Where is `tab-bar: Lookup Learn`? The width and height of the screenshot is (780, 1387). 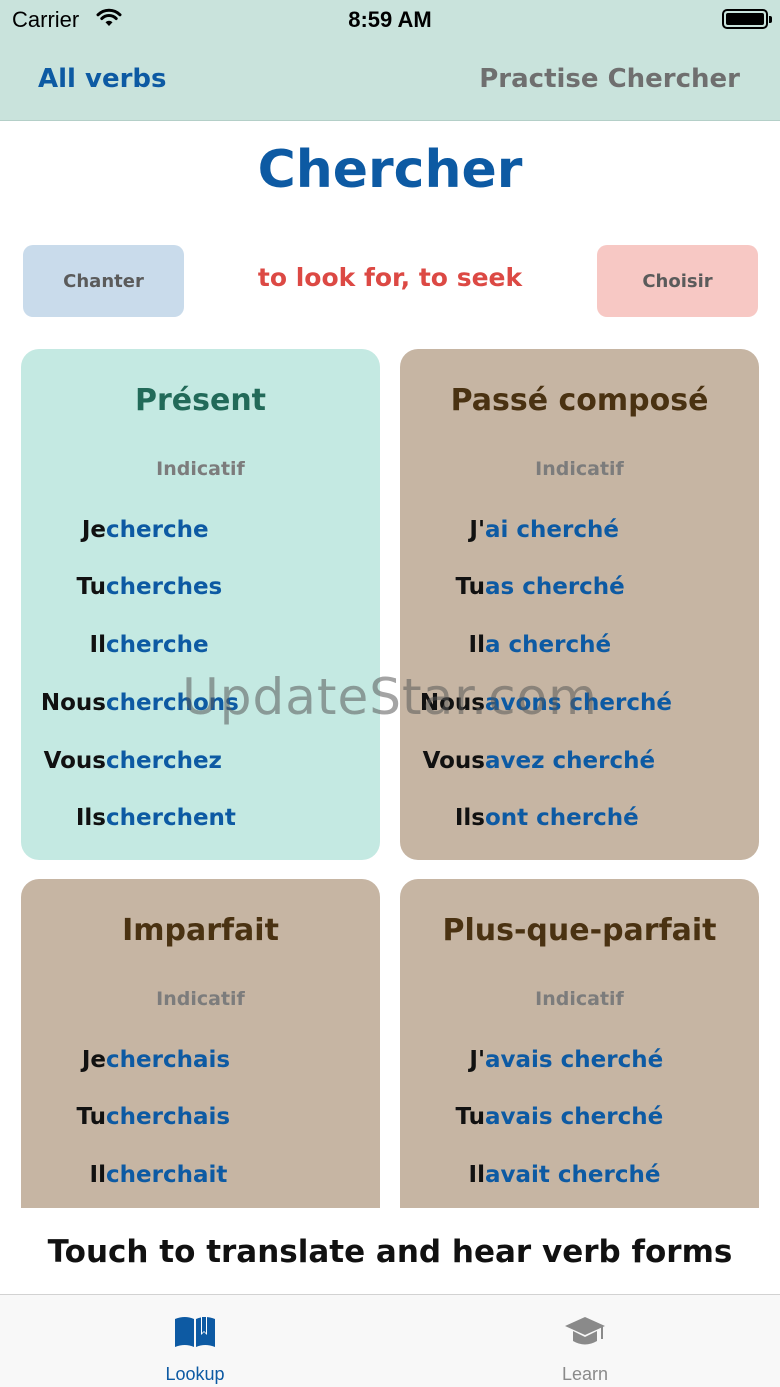 tab-bar: Lookup Learn is located at coordinates (390, 1340).